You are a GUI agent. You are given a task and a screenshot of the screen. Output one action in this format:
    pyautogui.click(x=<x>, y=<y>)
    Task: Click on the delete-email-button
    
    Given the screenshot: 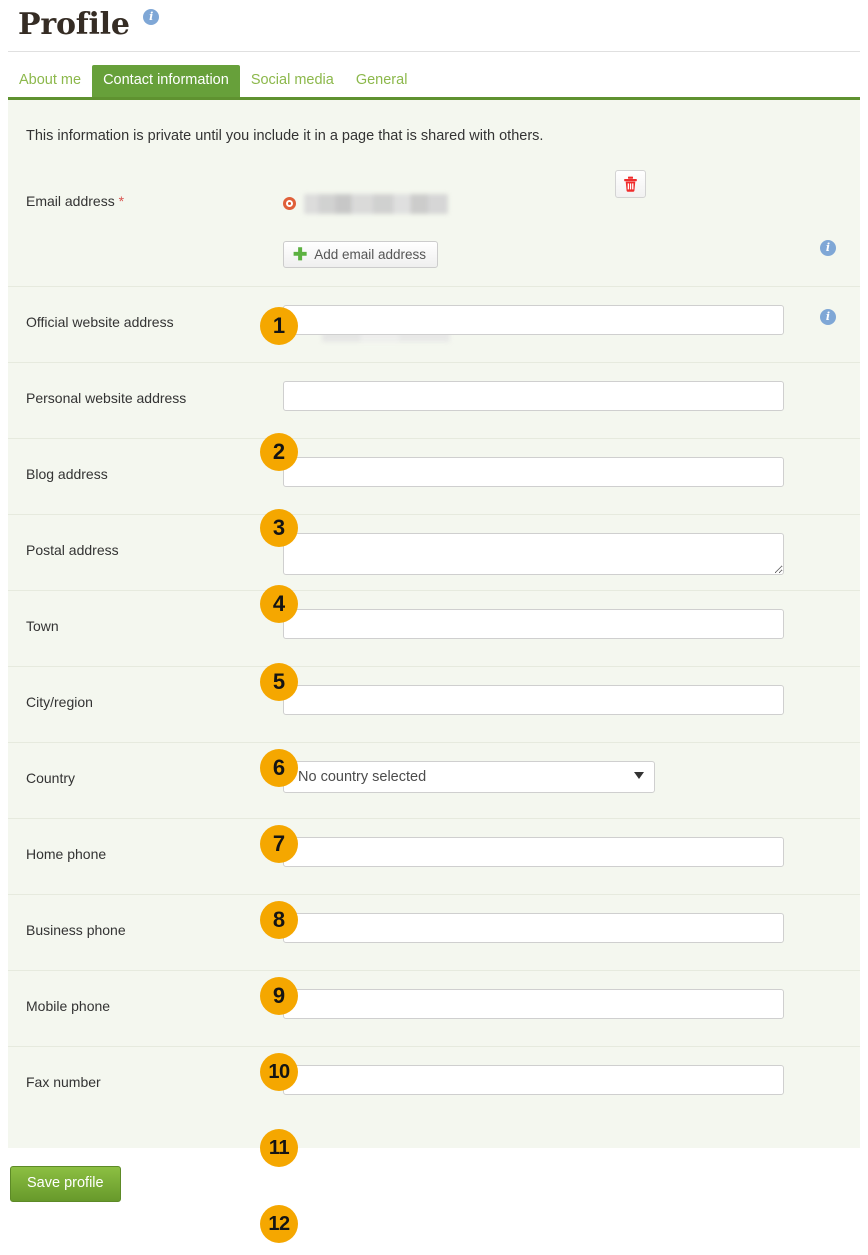 What is the action you would take?
    pyautogui.click(x=630, y=184)
    